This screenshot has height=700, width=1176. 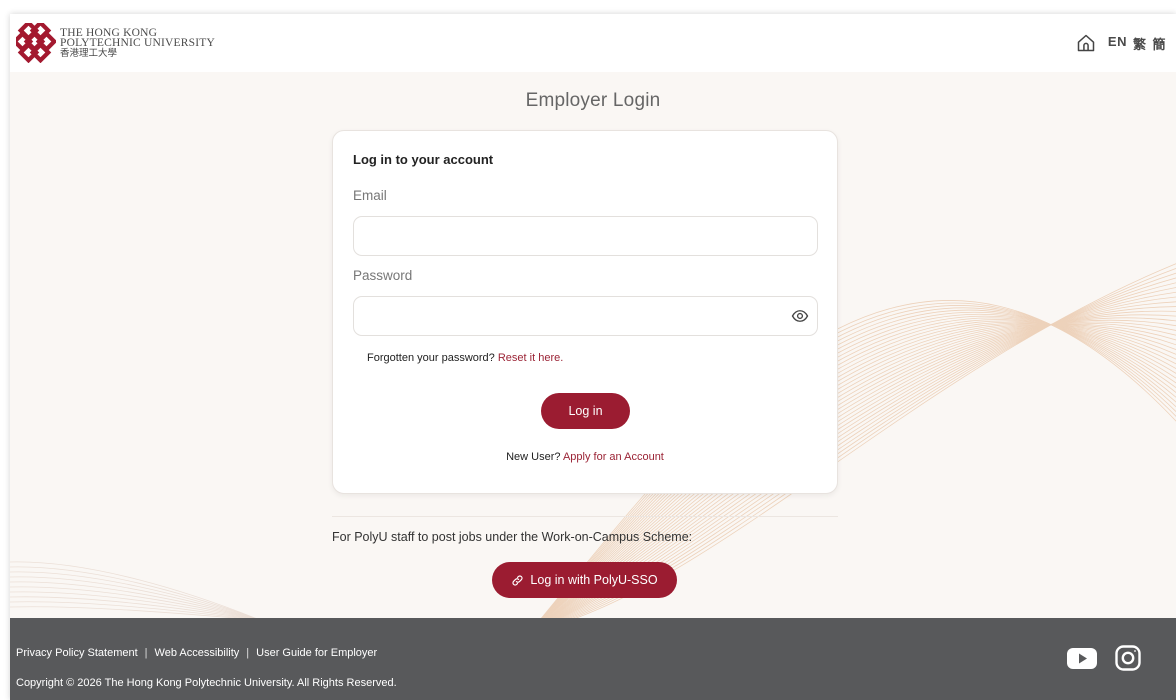 What do you see at coordinates (1086, 43) in the screenshot?
I see `home-icon` at bounding box center [1086, 43].